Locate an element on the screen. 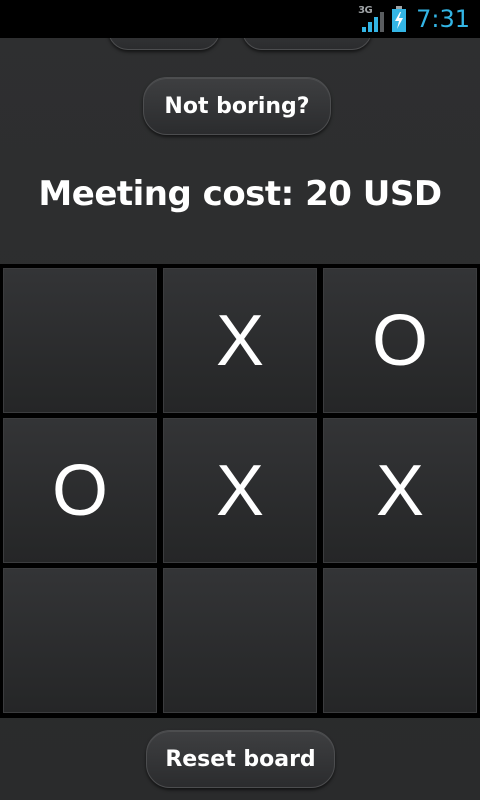  board-cell-3: O is located at coordinates (400, 340).